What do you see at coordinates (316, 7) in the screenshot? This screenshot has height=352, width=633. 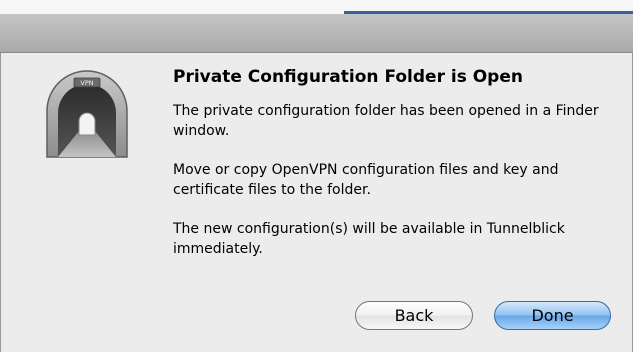 I see `window-top-edge` at bounding box center [316, 7].